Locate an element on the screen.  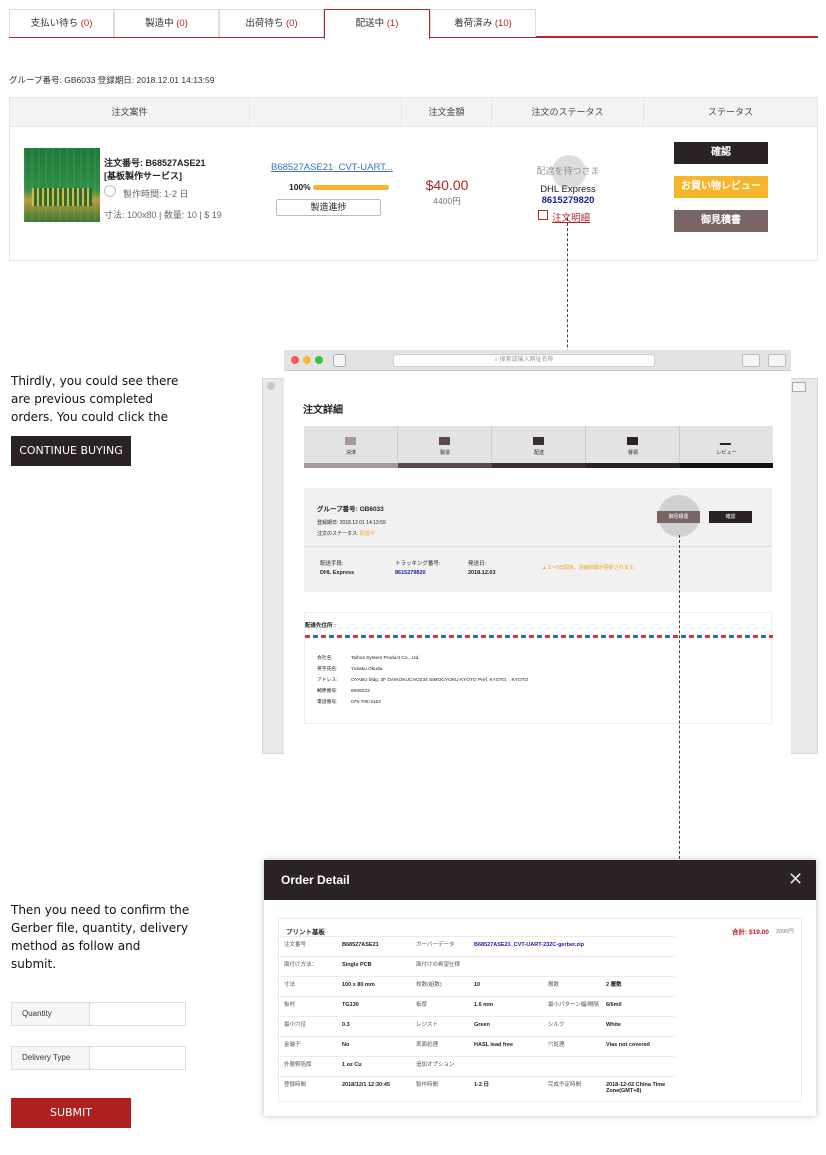
tabs-icon is located at coordinates (777, 360).